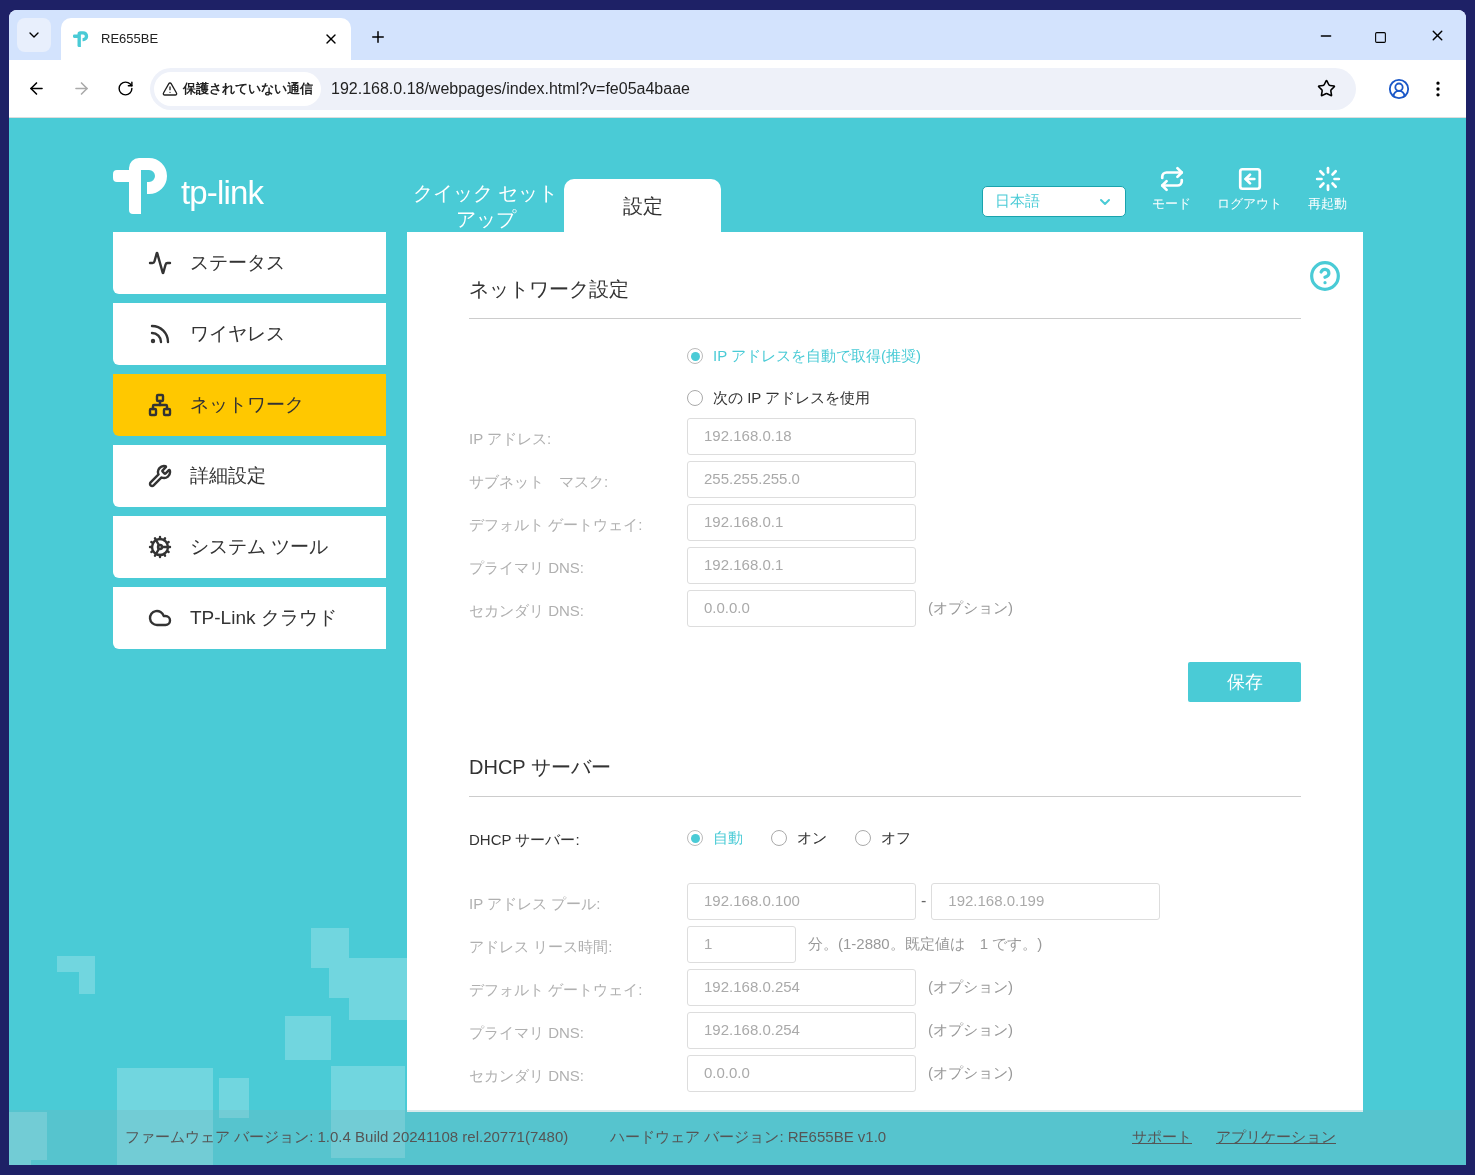 The height and width of the screenshot is (1175, 1475). I want to click on radio-option: オン, so click(799, 838).